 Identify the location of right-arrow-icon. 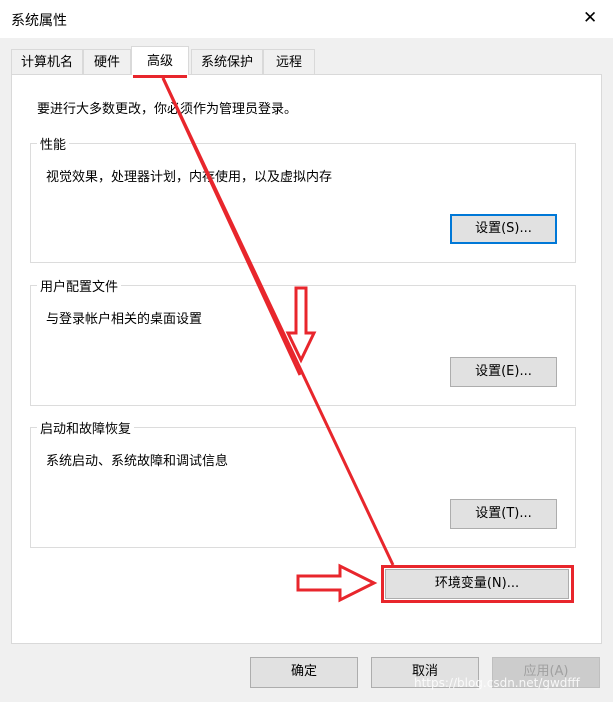
(337, 583).